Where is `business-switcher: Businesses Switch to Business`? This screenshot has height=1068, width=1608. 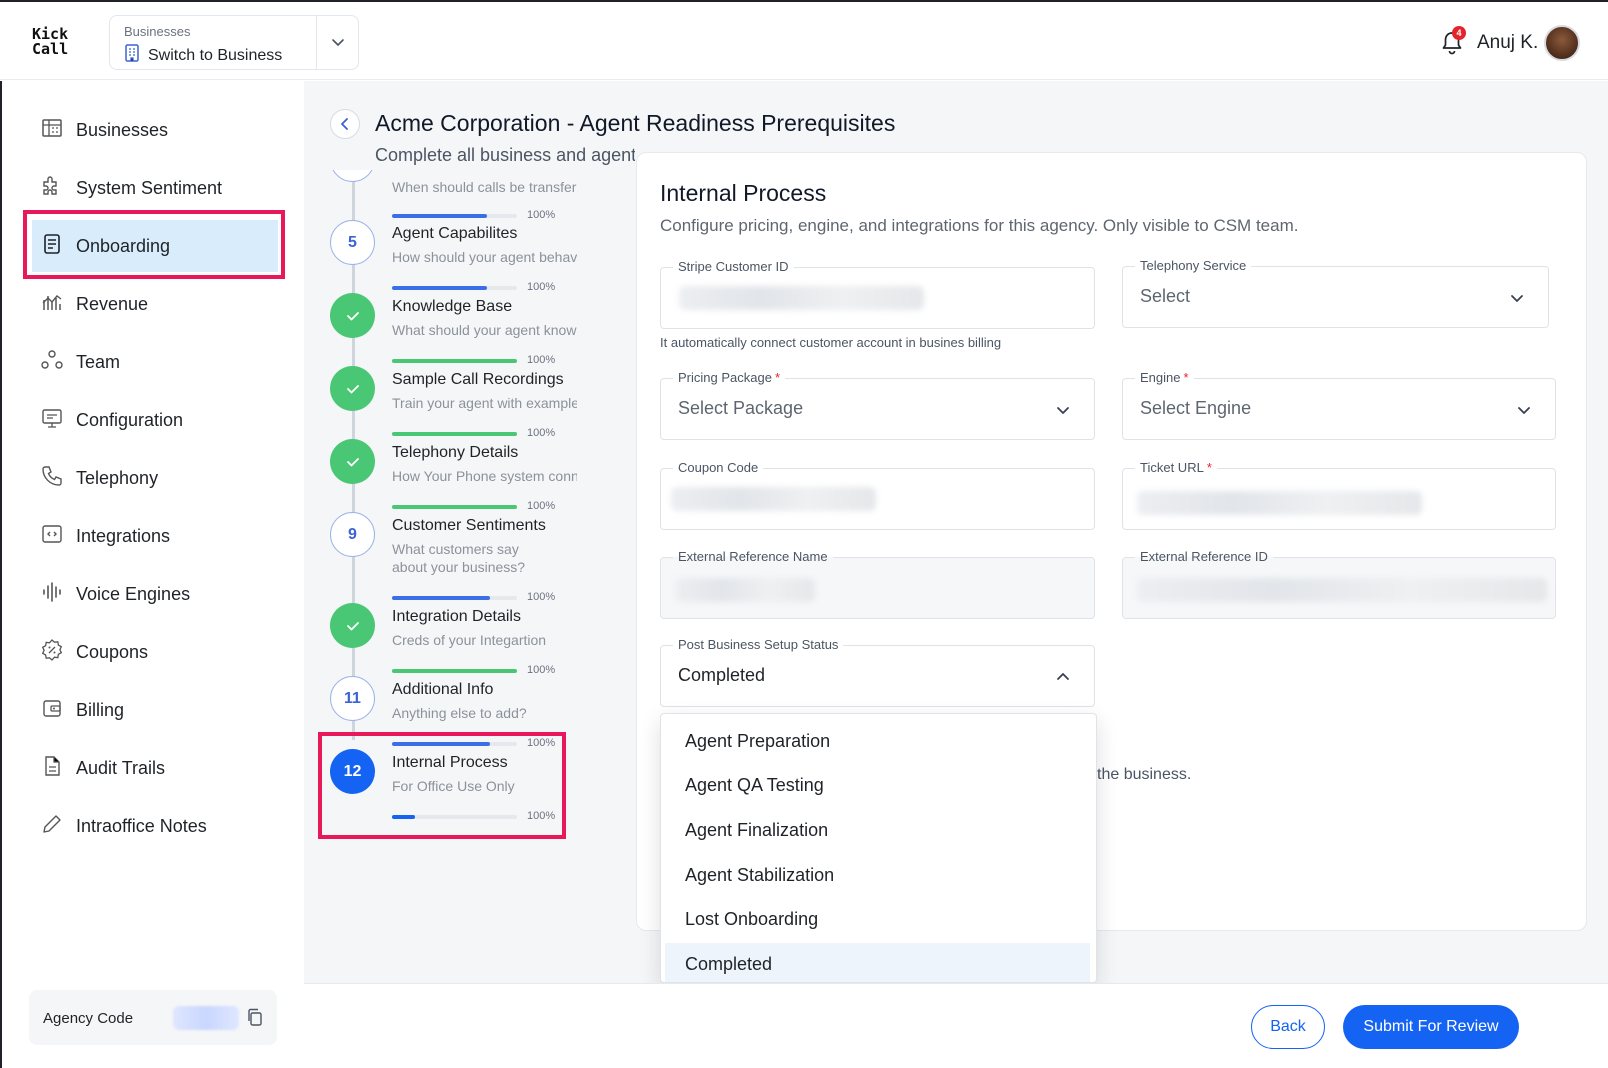
business-switcher: Businesses Switch to Business is located at coordinates (234, 42).